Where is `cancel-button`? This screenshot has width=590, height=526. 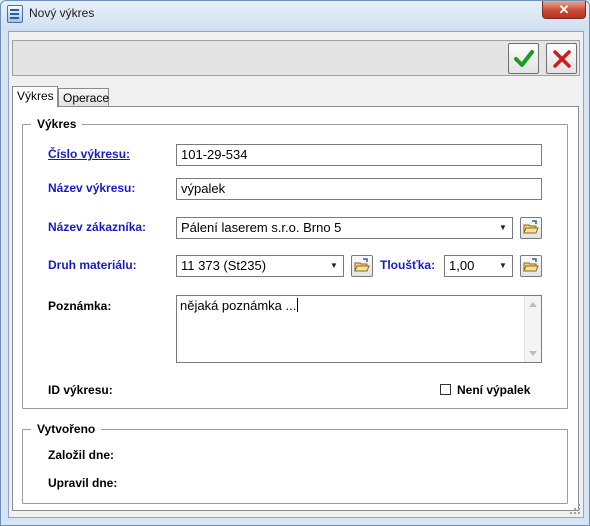
cancel-button is located at coordinates (561, 58).